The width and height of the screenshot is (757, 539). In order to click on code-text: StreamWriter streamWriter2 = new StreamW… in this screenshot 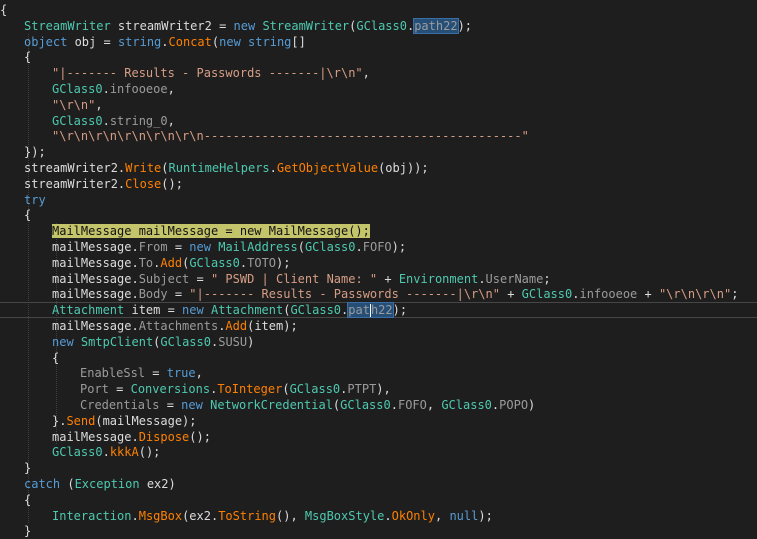, I will do `click(248, 25)`.